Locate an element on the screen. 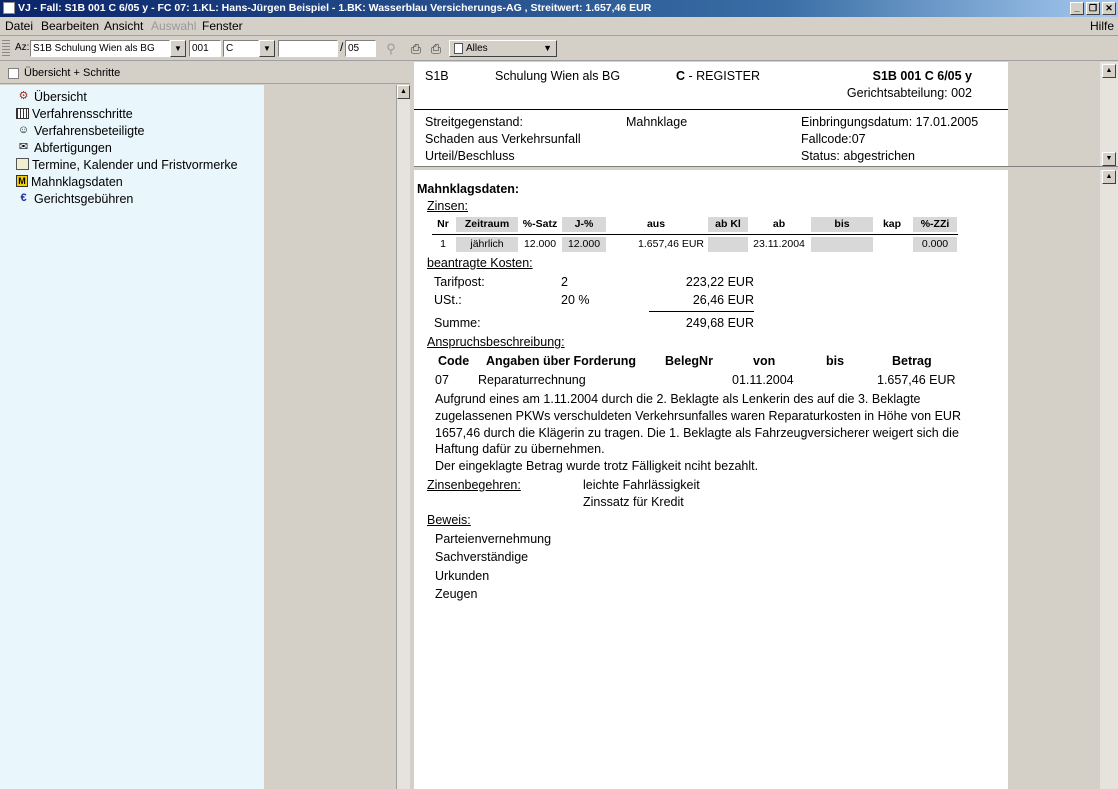 This screenshot has height=789, width=1118. left-panel-empty-area is located at coordinates (330, 437).